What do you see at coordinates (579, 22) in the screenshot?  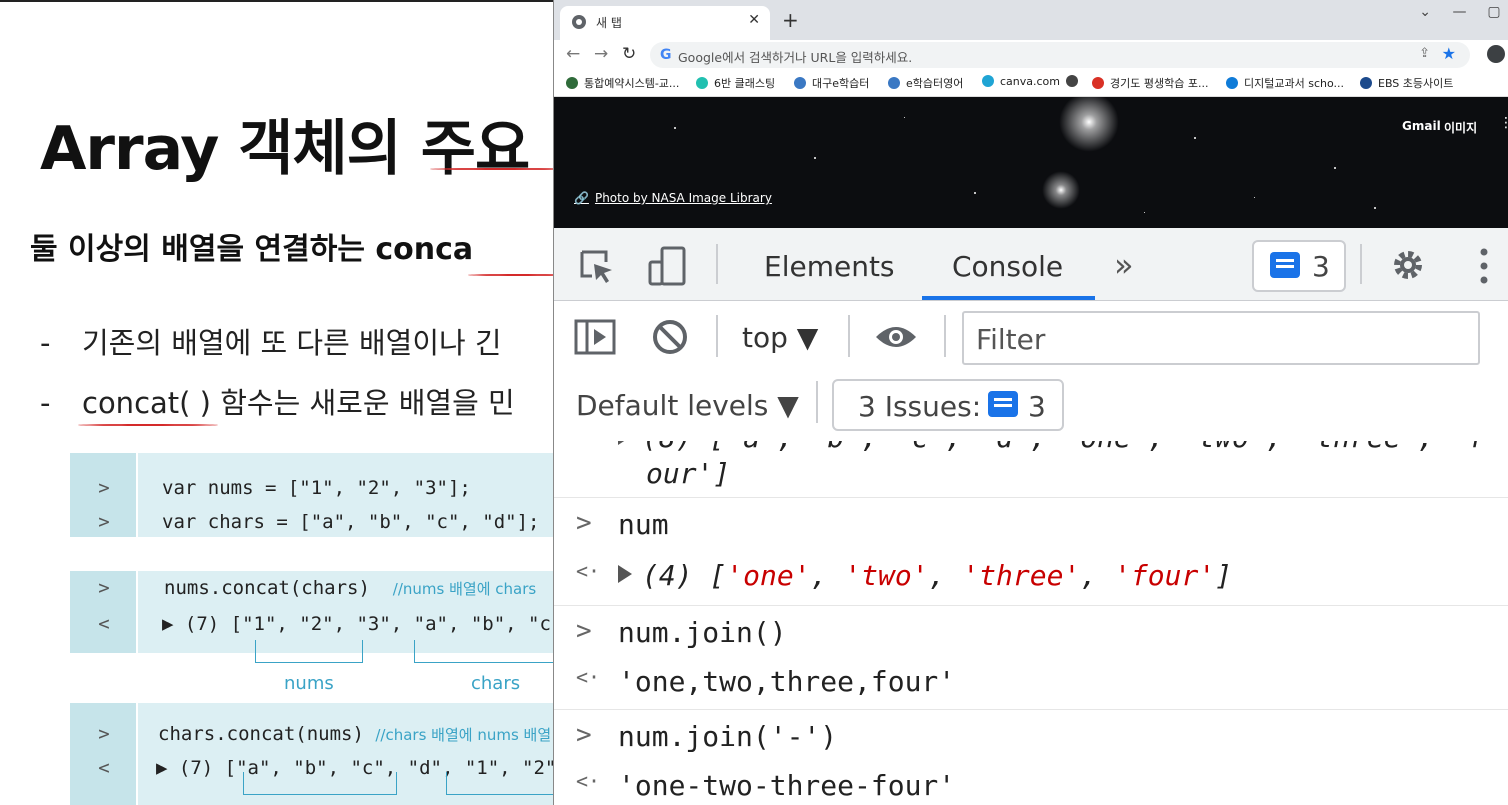 I see `chrome-icon` at bounding box center [579, 22].